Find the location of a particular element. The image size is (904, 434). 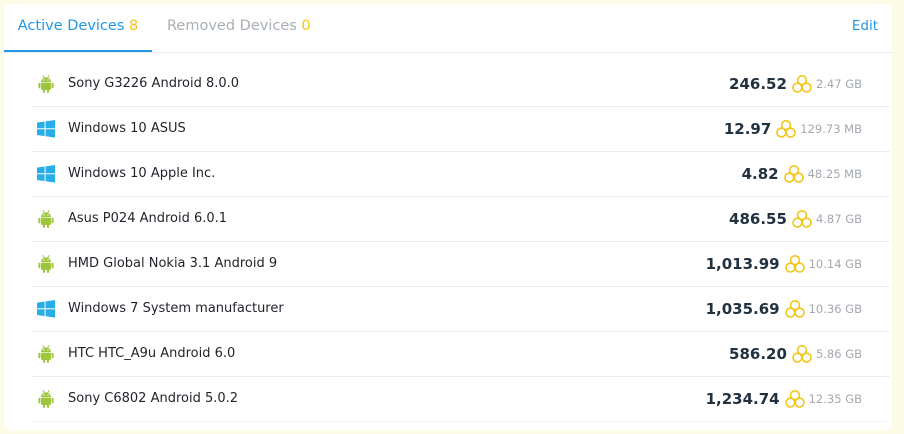

device-stats: 4.82 48.25 MB is located at coordinates (802, 174).